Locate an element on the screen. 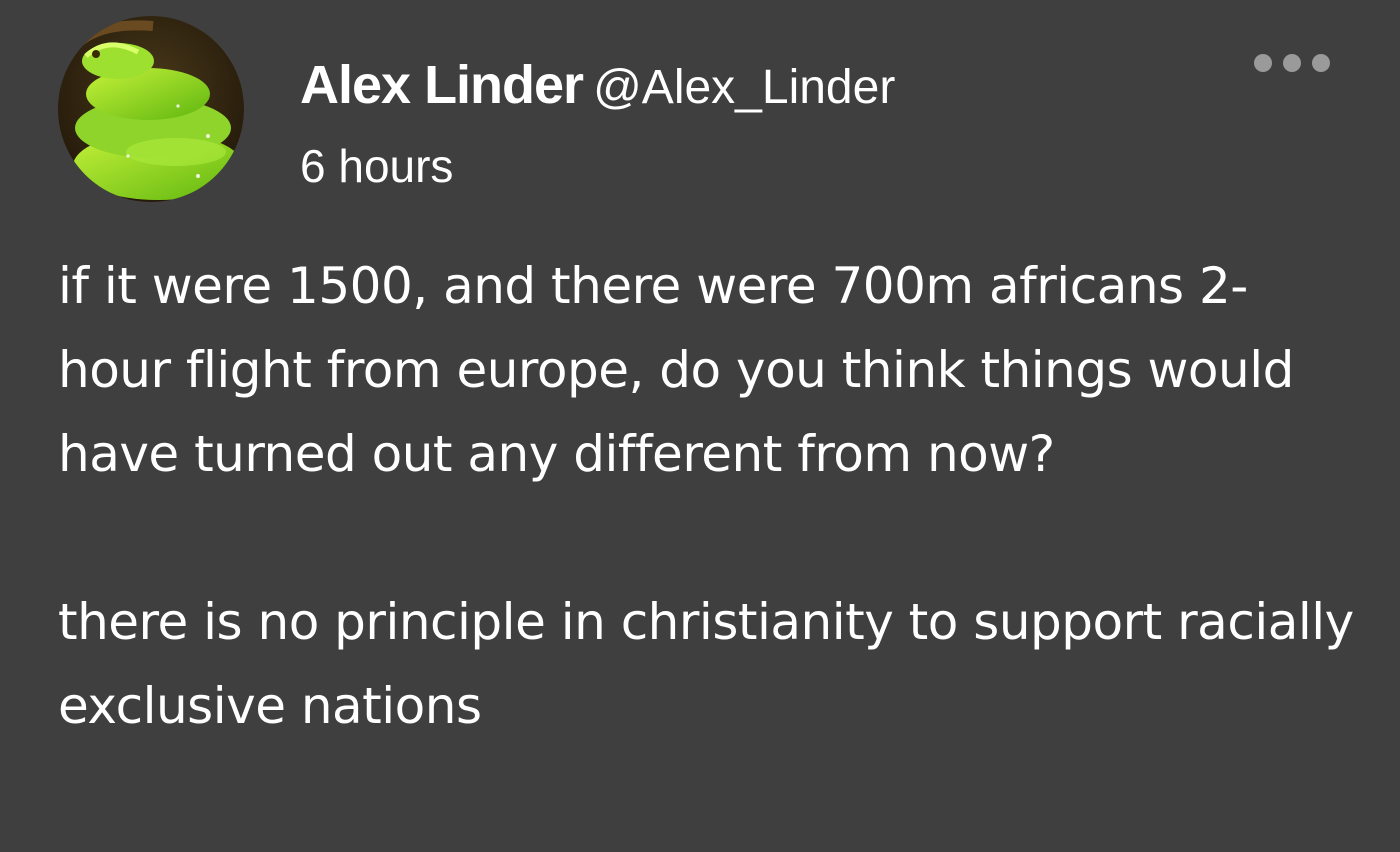  snake-avatar-icon is located at coordinates (151, 109).